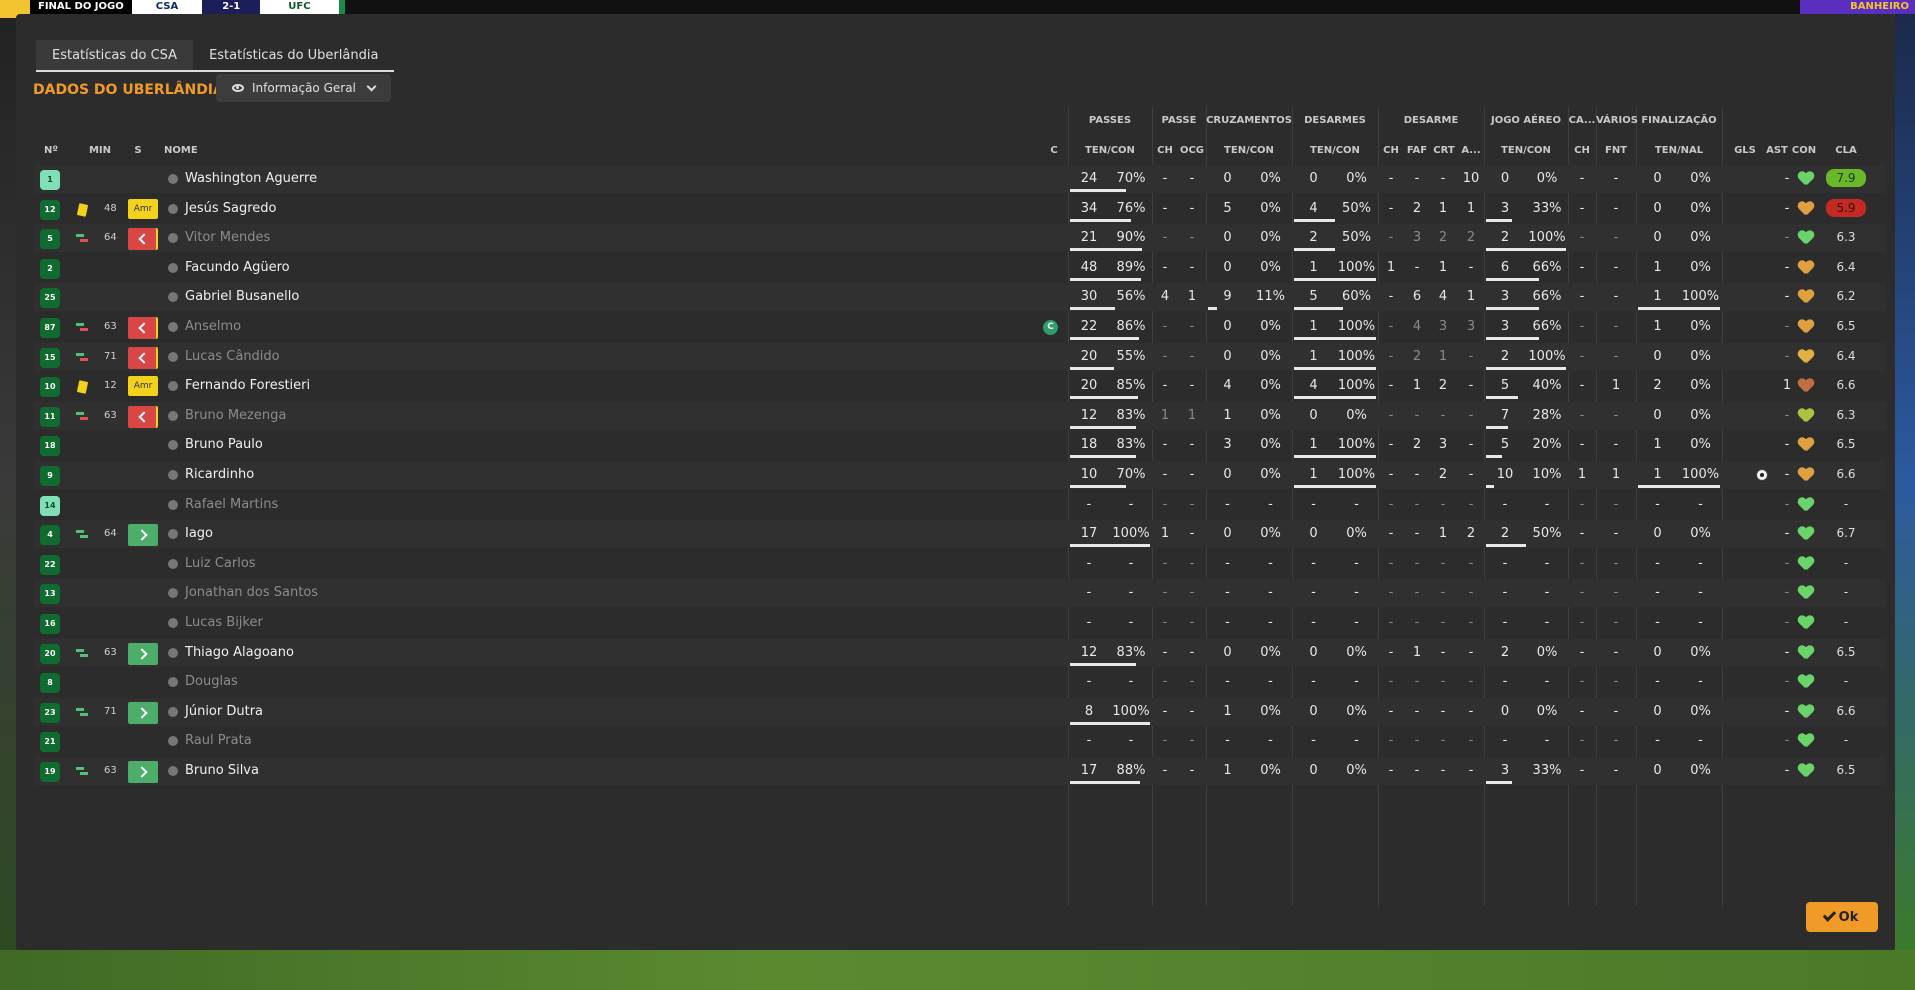 The width and height of the screenshot is (1915, 990). I want to click on tab-csa-stats: Estatísticas do CSA, so click(115, 56).